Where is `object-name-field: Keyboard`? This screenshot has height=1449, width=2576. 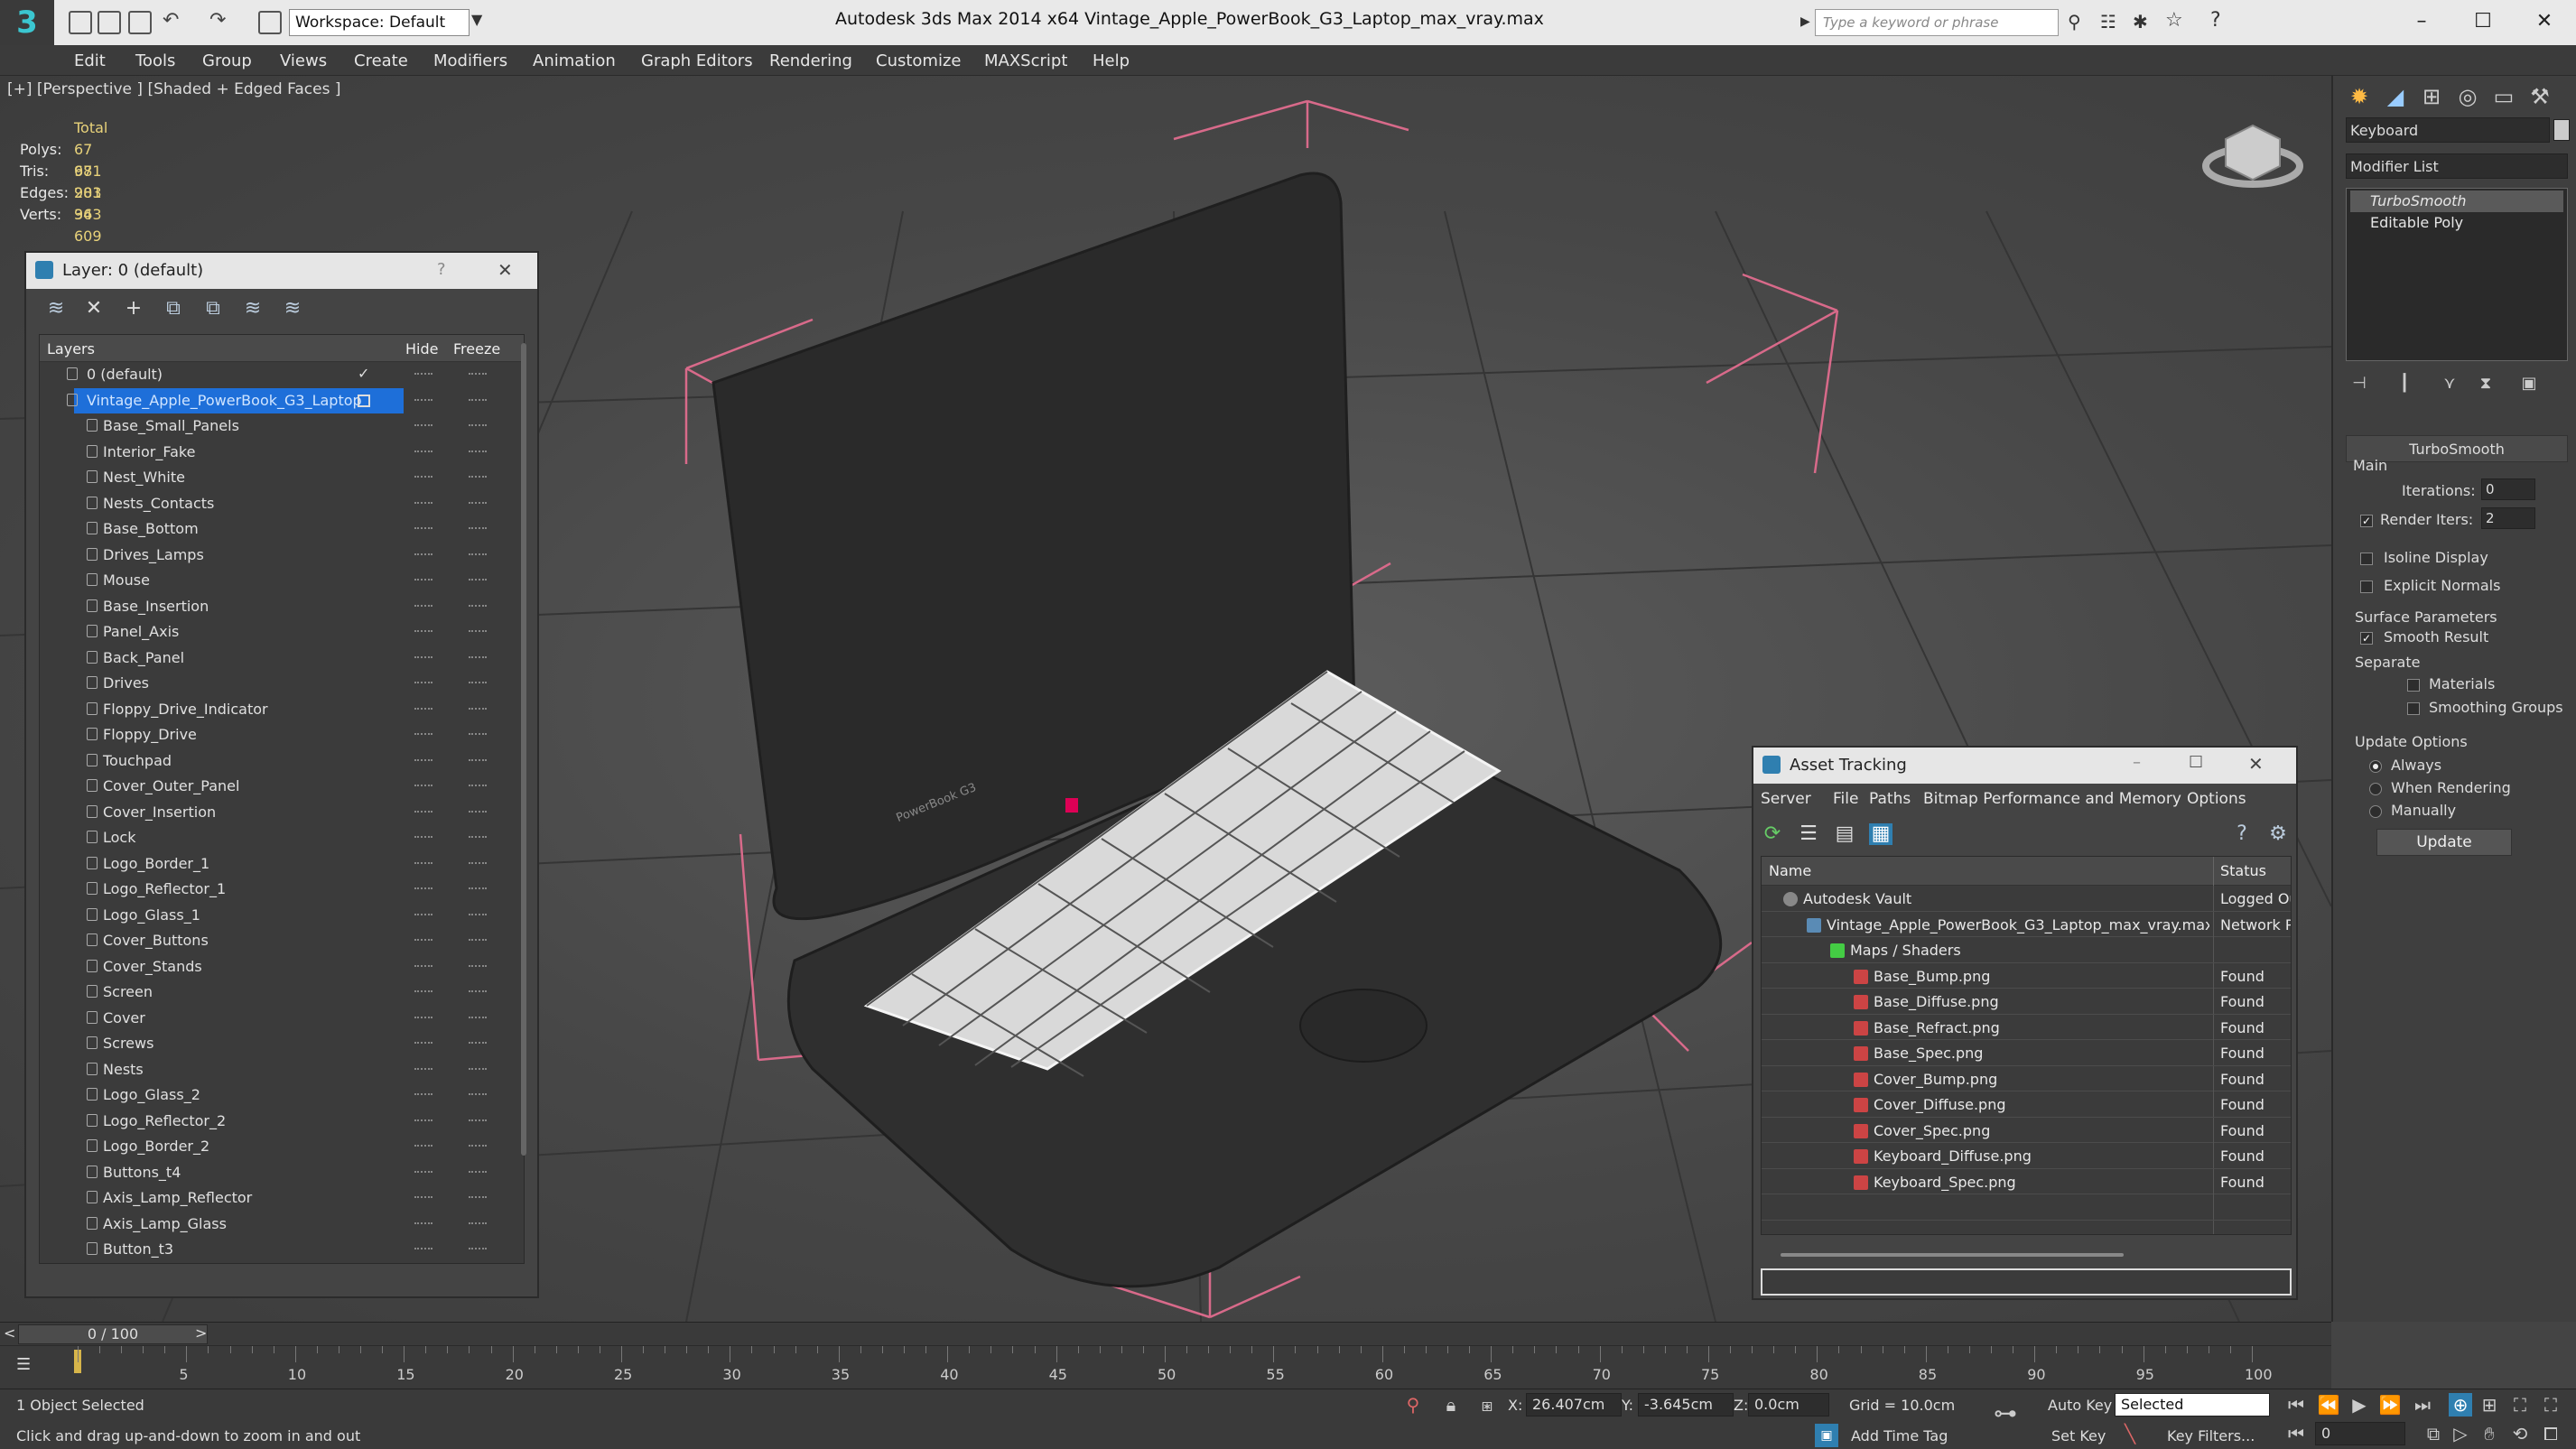 object-name-field: Keyboard is located at coordinates (2448, 130).